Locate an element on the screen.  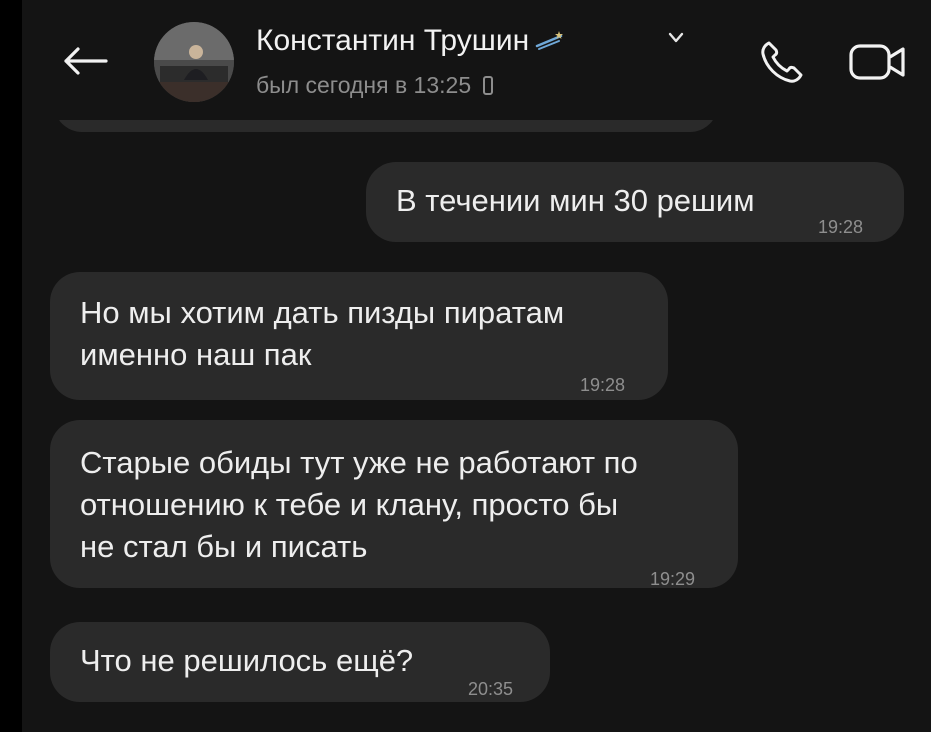
mobile-device-icon is located at coordinates (488, 85).